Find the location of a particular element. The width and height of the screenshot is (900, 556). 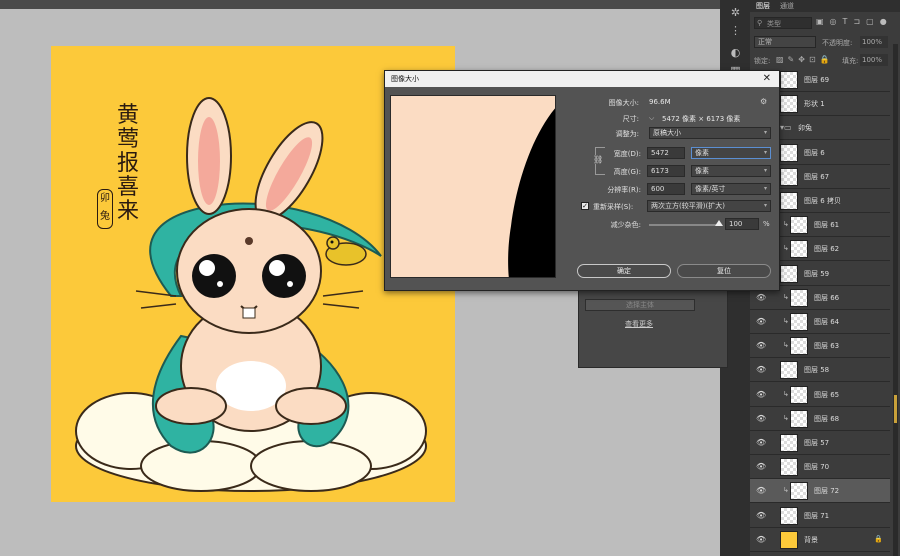

info-icon: ⋮ is located at coordinates (735, 30).